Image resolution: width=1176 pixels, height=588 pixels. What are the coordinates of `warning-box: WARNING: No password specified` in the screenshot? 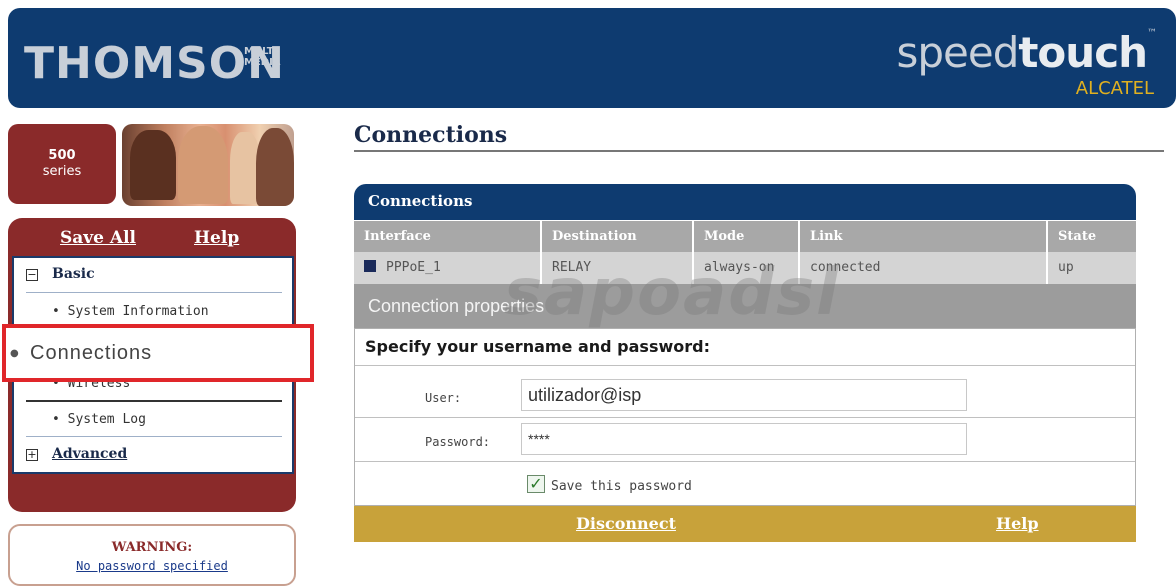 It's located at (152, 555).